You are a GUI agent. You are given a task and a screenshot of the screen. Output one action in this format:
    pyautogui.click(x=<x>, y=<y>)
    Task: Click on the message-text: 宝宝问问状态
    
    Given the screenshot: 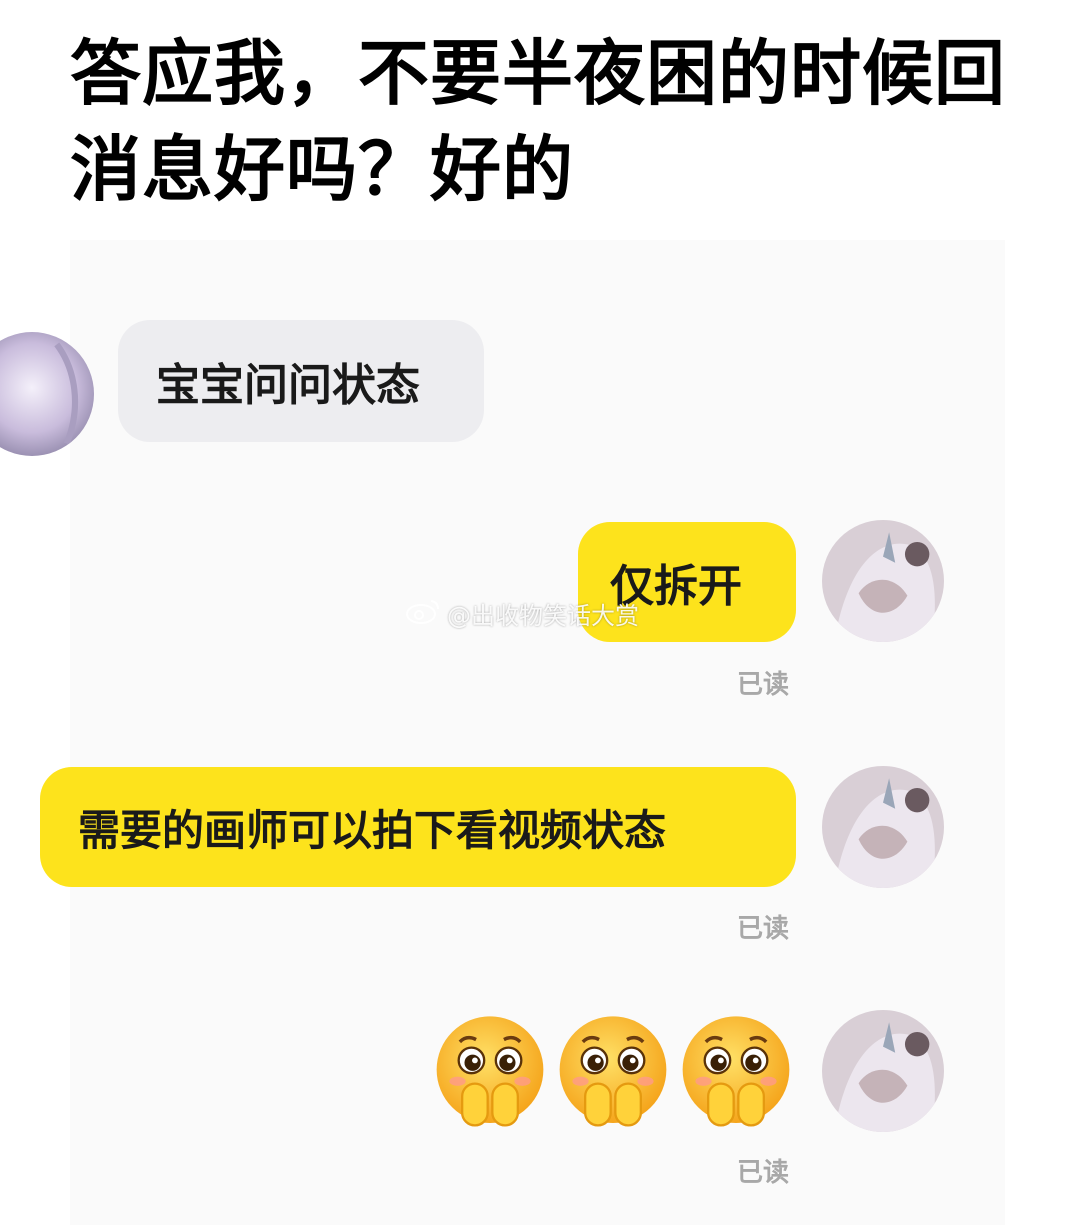 What is the action you would take?
    pyautogui.click(x=288, y=385)
    